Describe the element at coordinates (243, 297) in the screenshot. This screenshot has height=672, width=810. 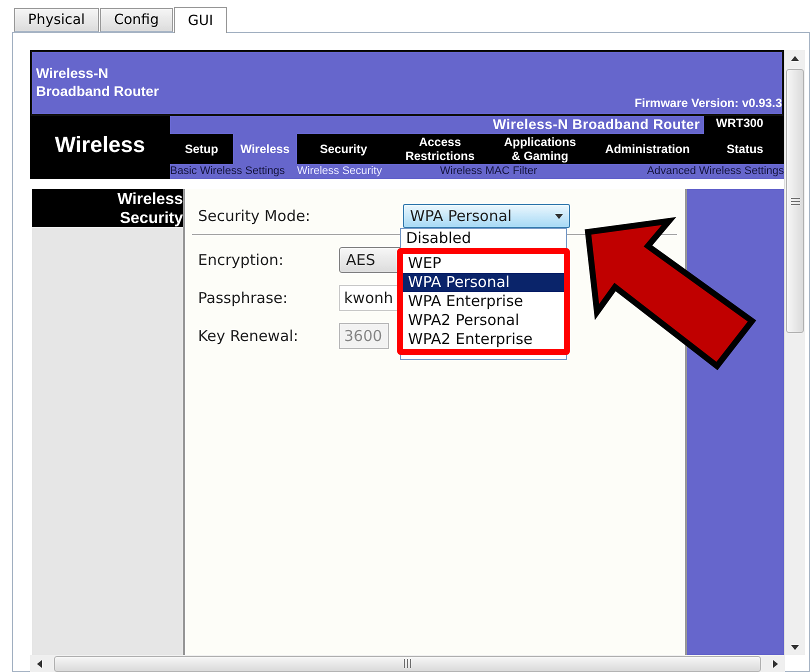
I see `field-label: Passphrase:` at that location.